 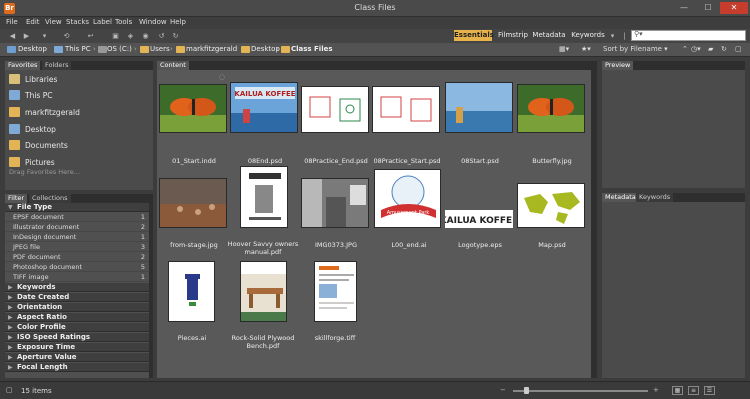 I want to click on open-recent-icon: ◷▾, so click(x=696, y=49).